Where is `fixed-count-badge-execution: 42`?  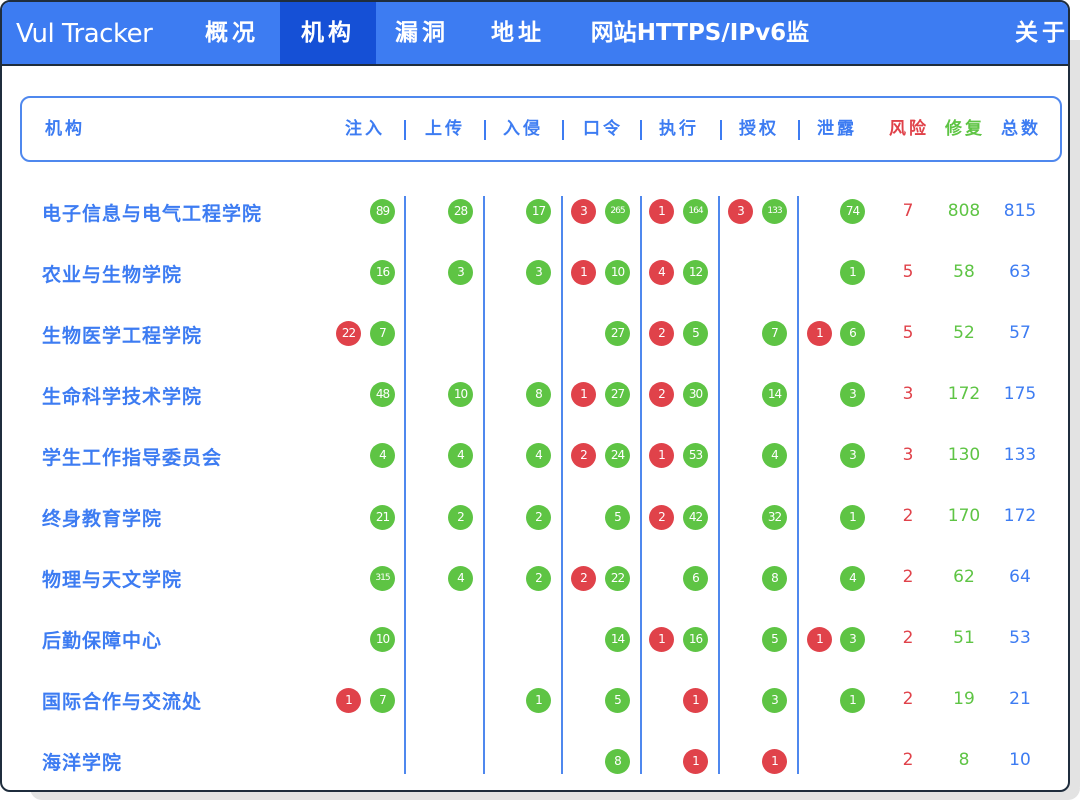 fixed-count-badge-execution: 42 is located at coordinates (695, 517).